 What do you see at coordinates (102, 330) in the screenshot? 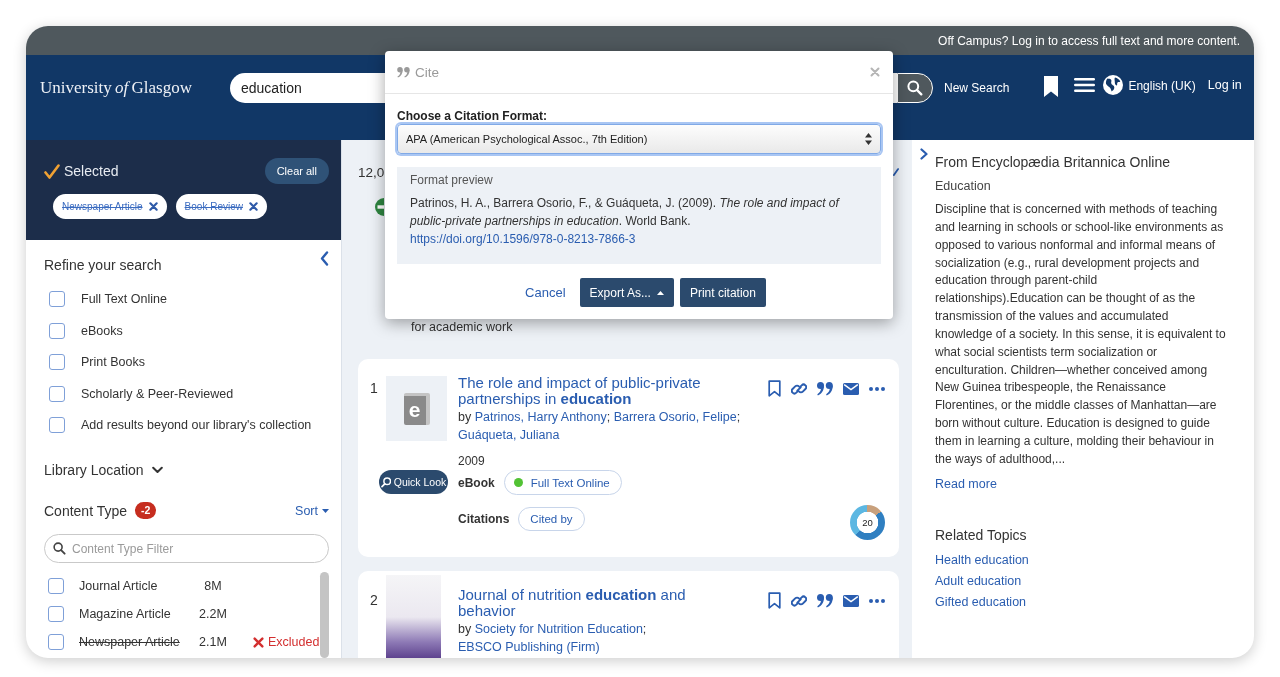
I see `filter-label: eBooks` at bounding box center [102, 330].